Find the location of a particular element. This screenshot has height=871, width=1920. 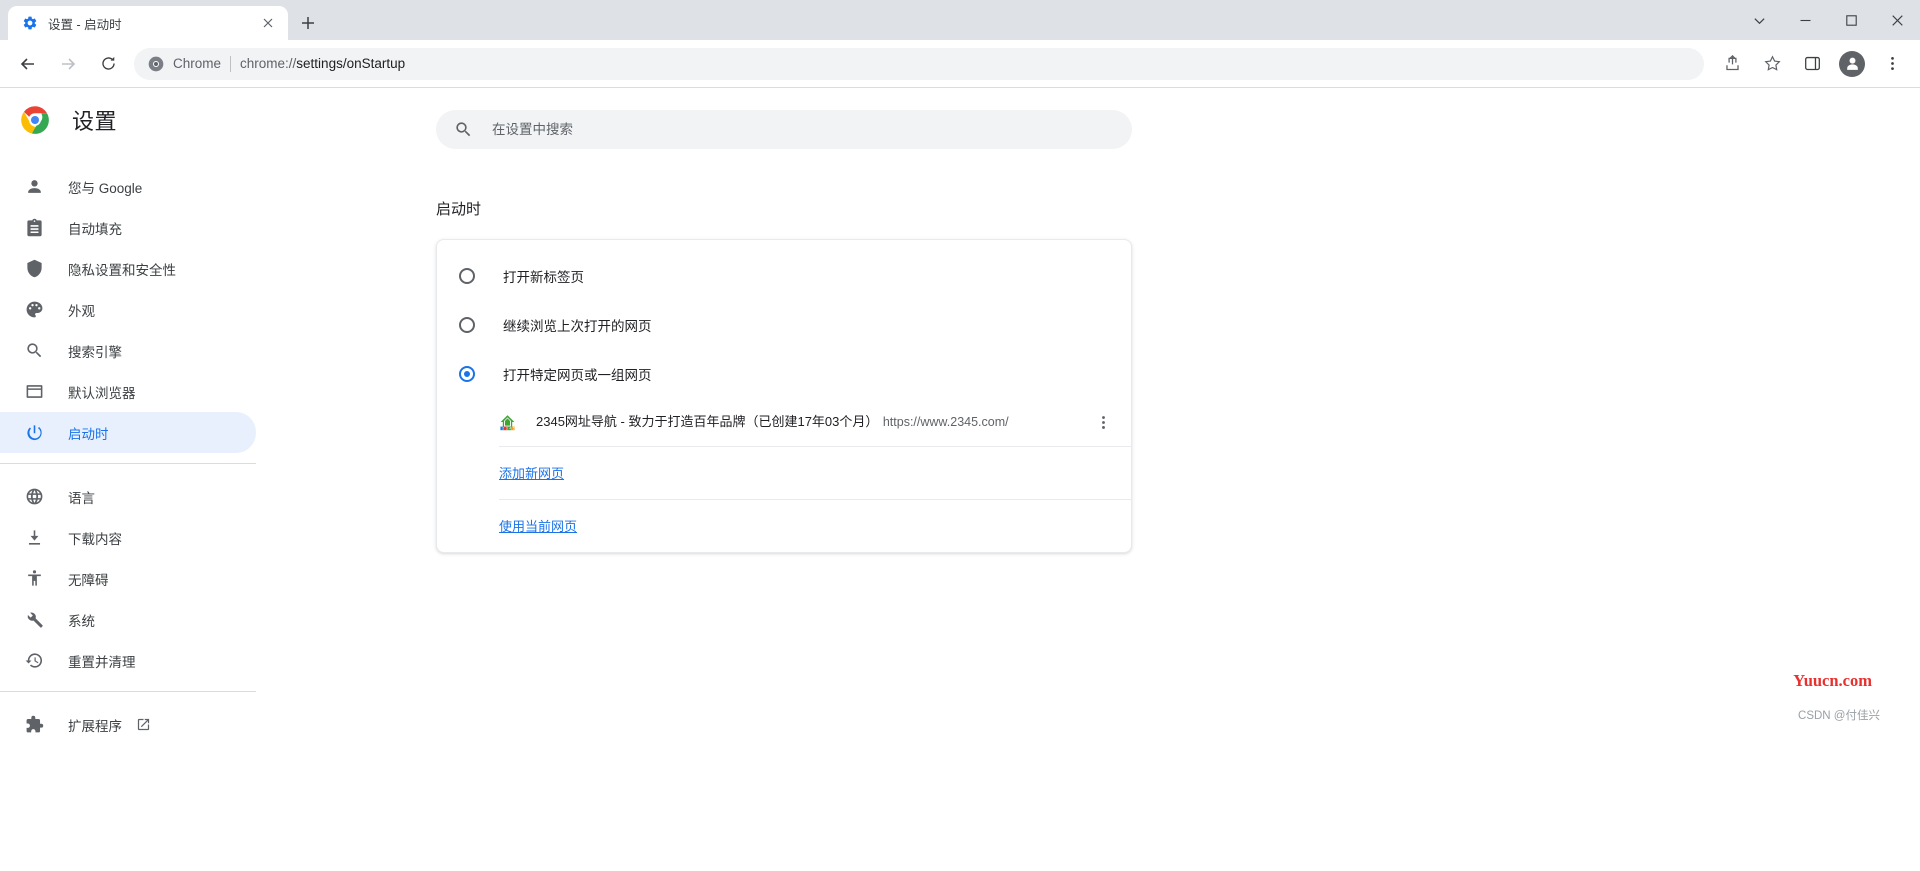

radio-open-specific-pages: 打开特定网页或一组网页 is located at coordinates (784, 373).